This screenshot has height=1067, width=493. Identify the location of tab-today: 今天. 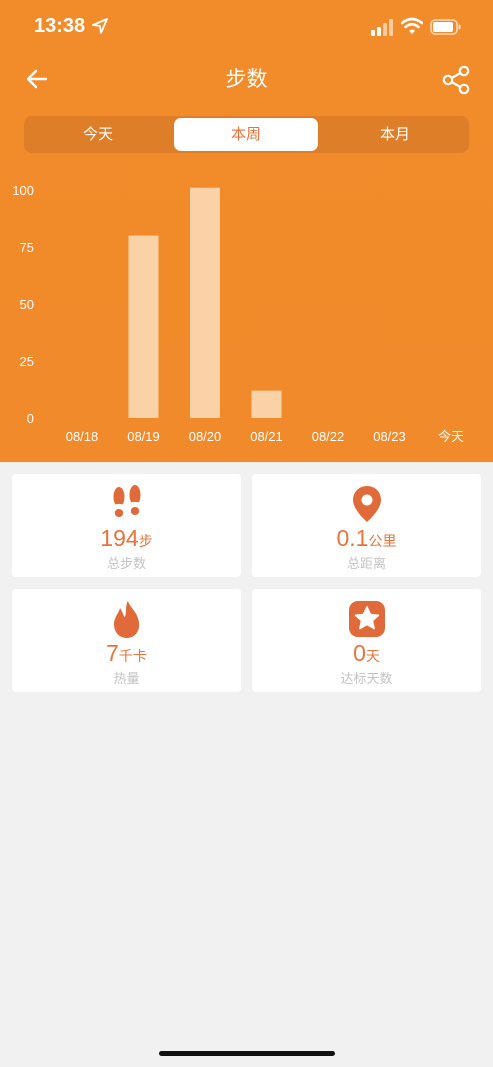
(98, 134).